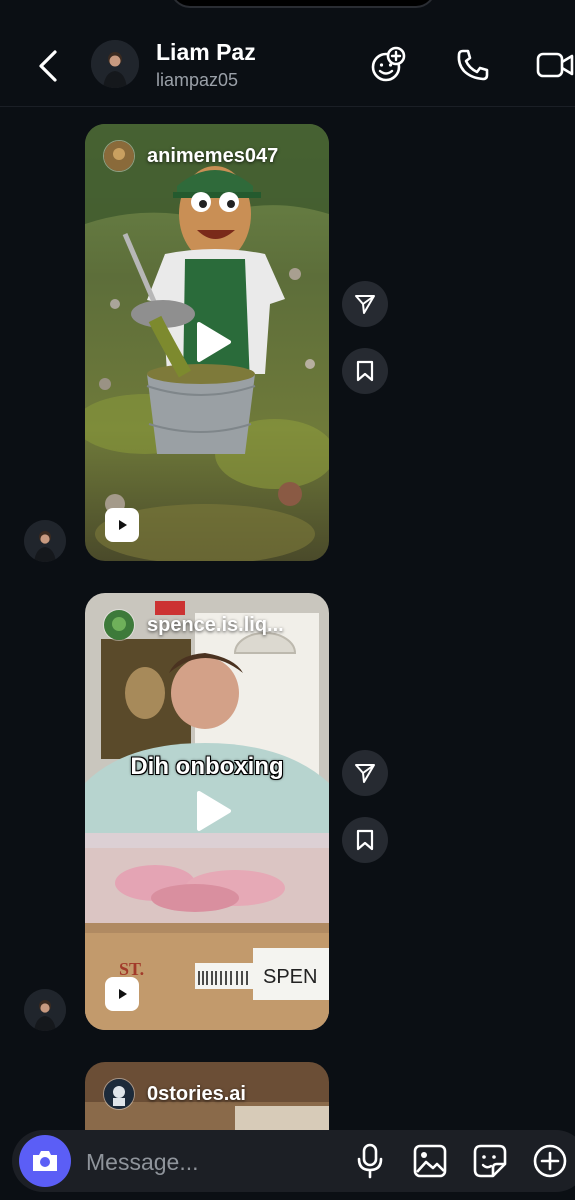 The height and width of the screenshot is (1200, 575). I want to click on add-circle-icon, so click(550, 1161).